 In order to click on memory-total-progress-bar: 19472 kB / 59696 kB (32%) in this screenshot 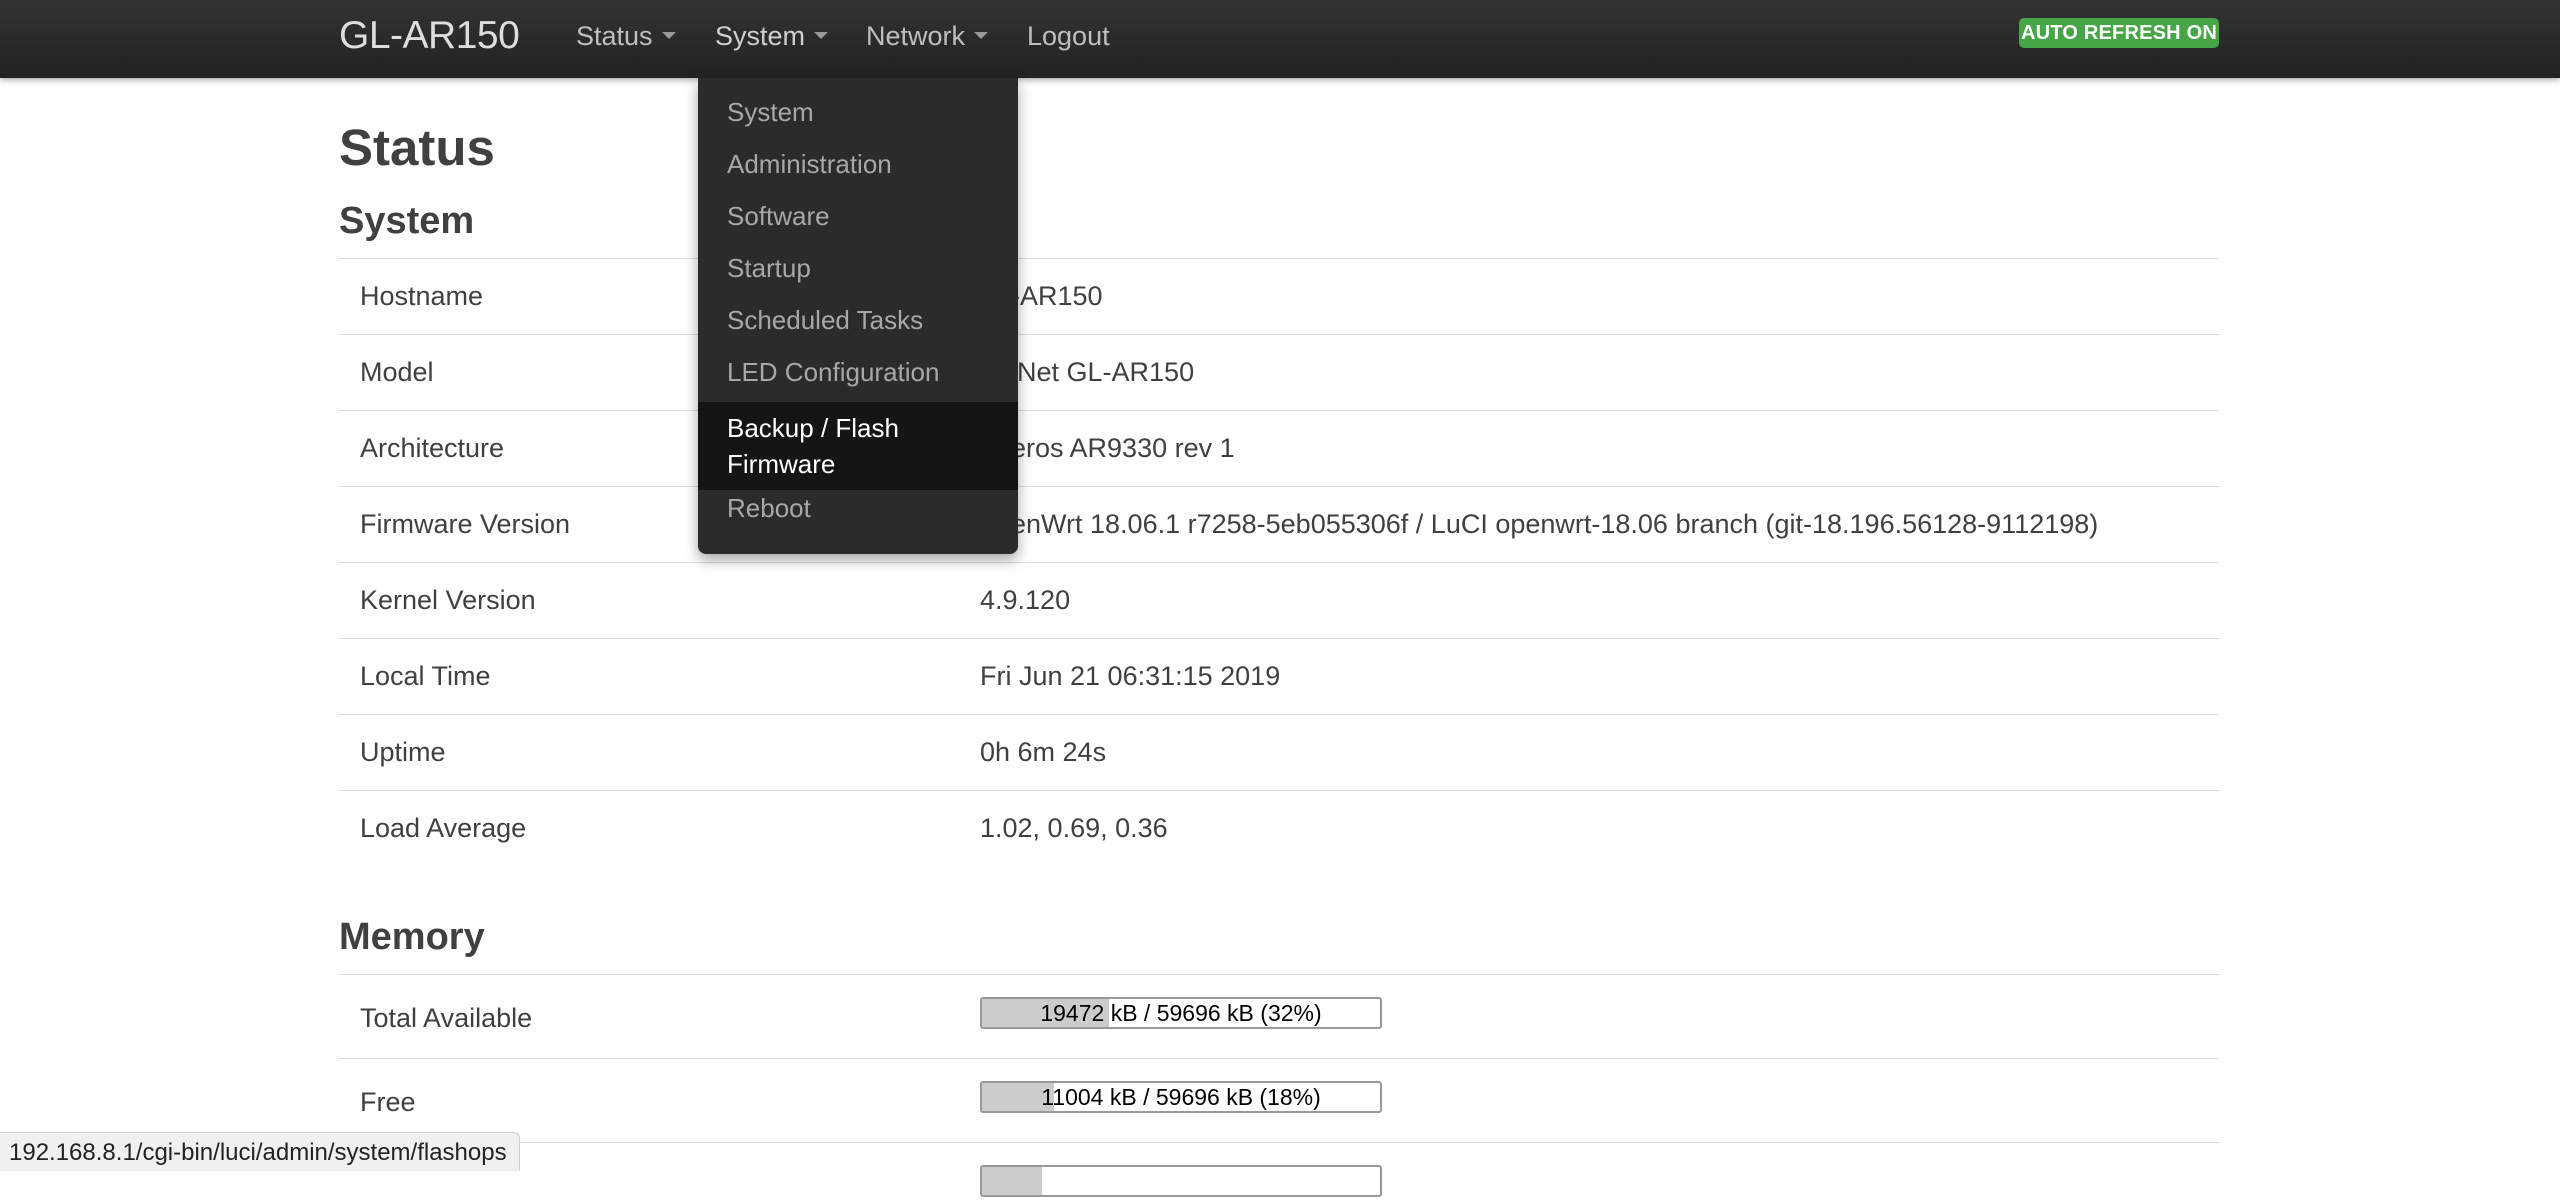, I will do `click(1181, 1013)`.